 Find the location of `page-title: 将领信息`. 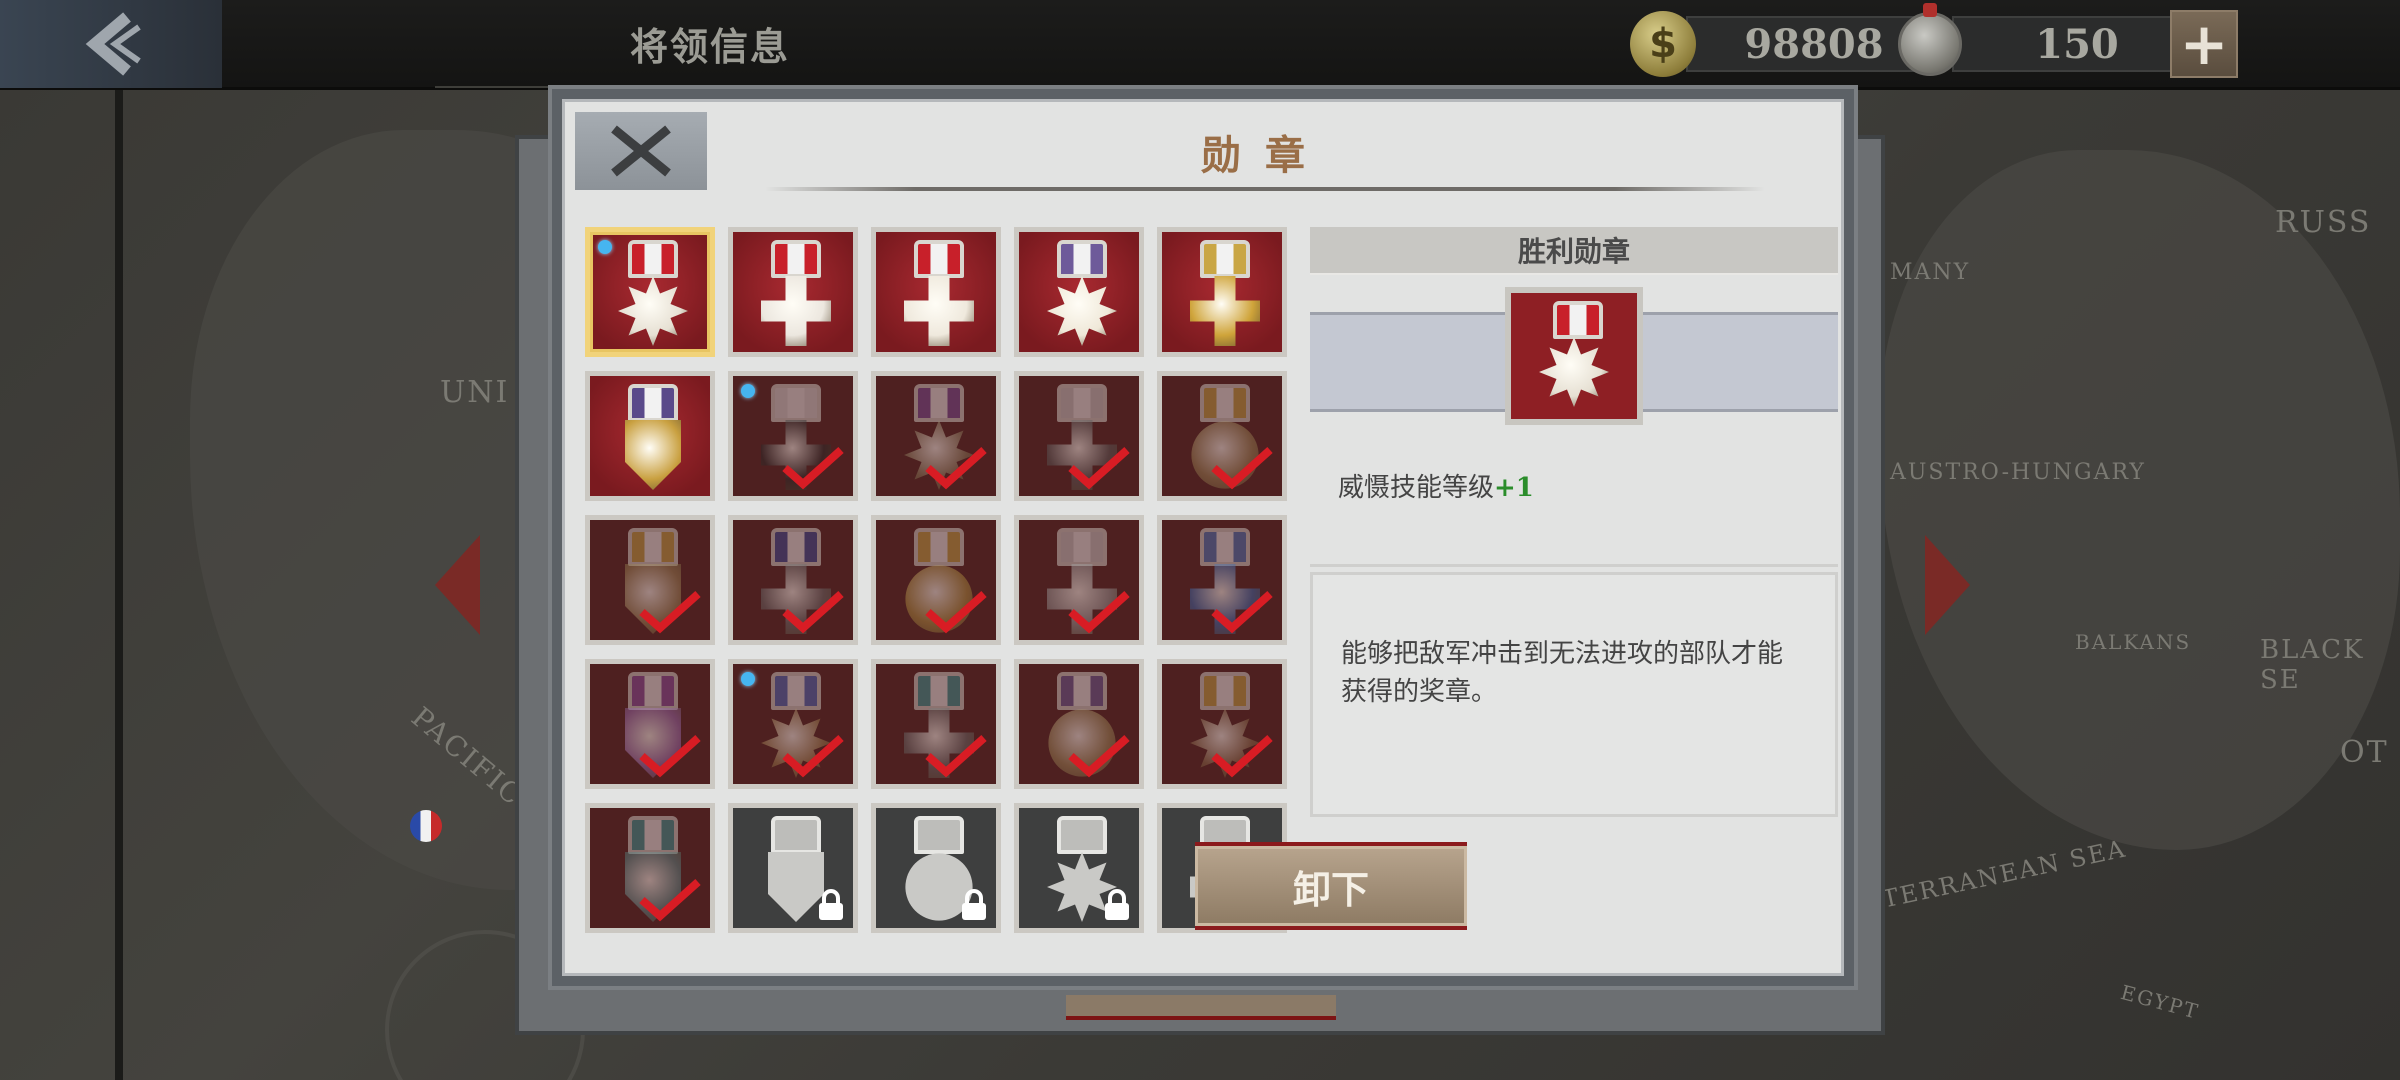

page-title: 将领信息 is located at coordinates (710, 44).